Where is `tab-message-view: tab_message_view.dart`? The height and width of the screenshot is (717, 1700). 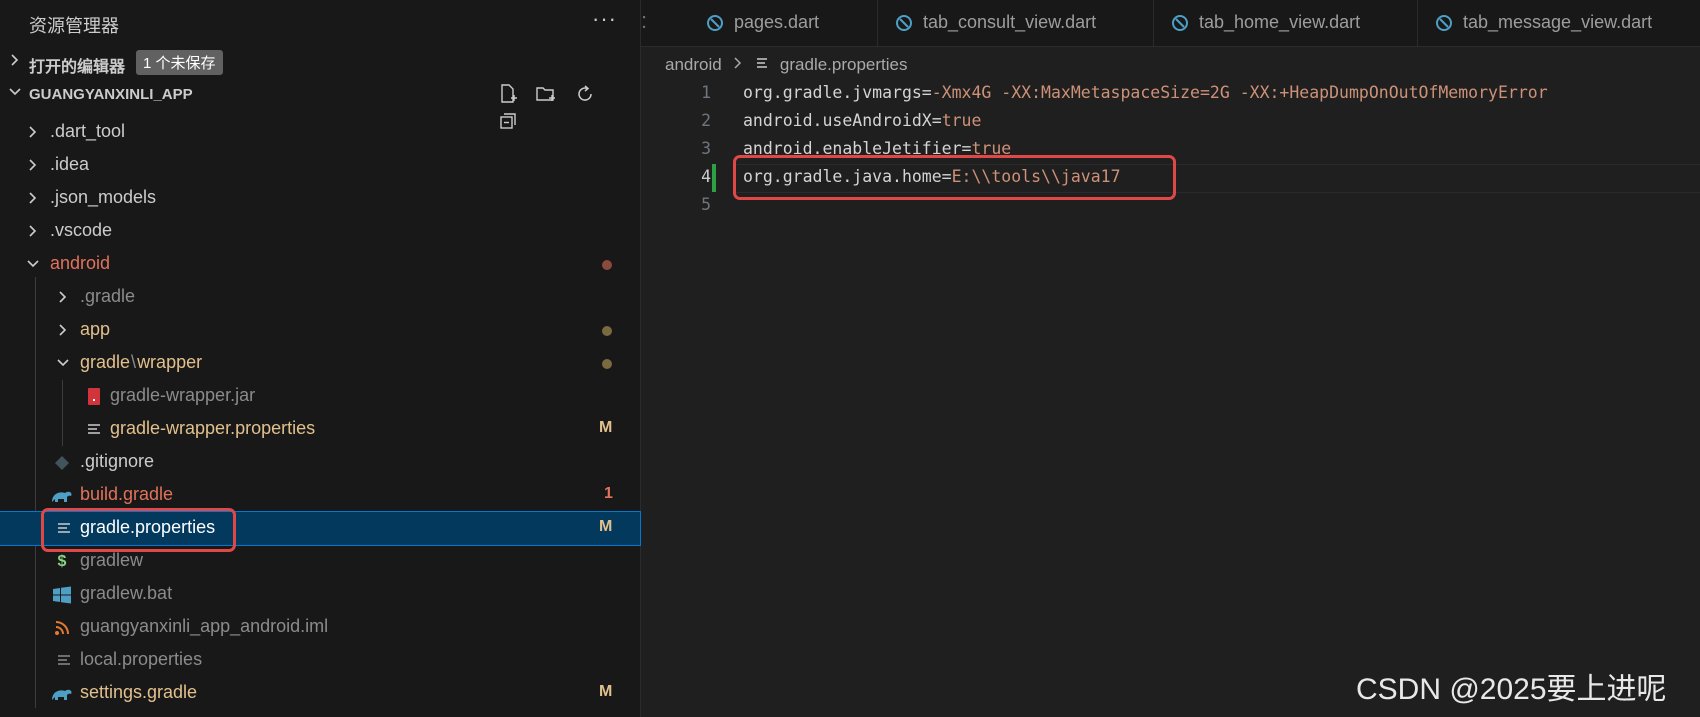
tab-message-view: tab_message_view.dart is located at coordinates (1558, 23).